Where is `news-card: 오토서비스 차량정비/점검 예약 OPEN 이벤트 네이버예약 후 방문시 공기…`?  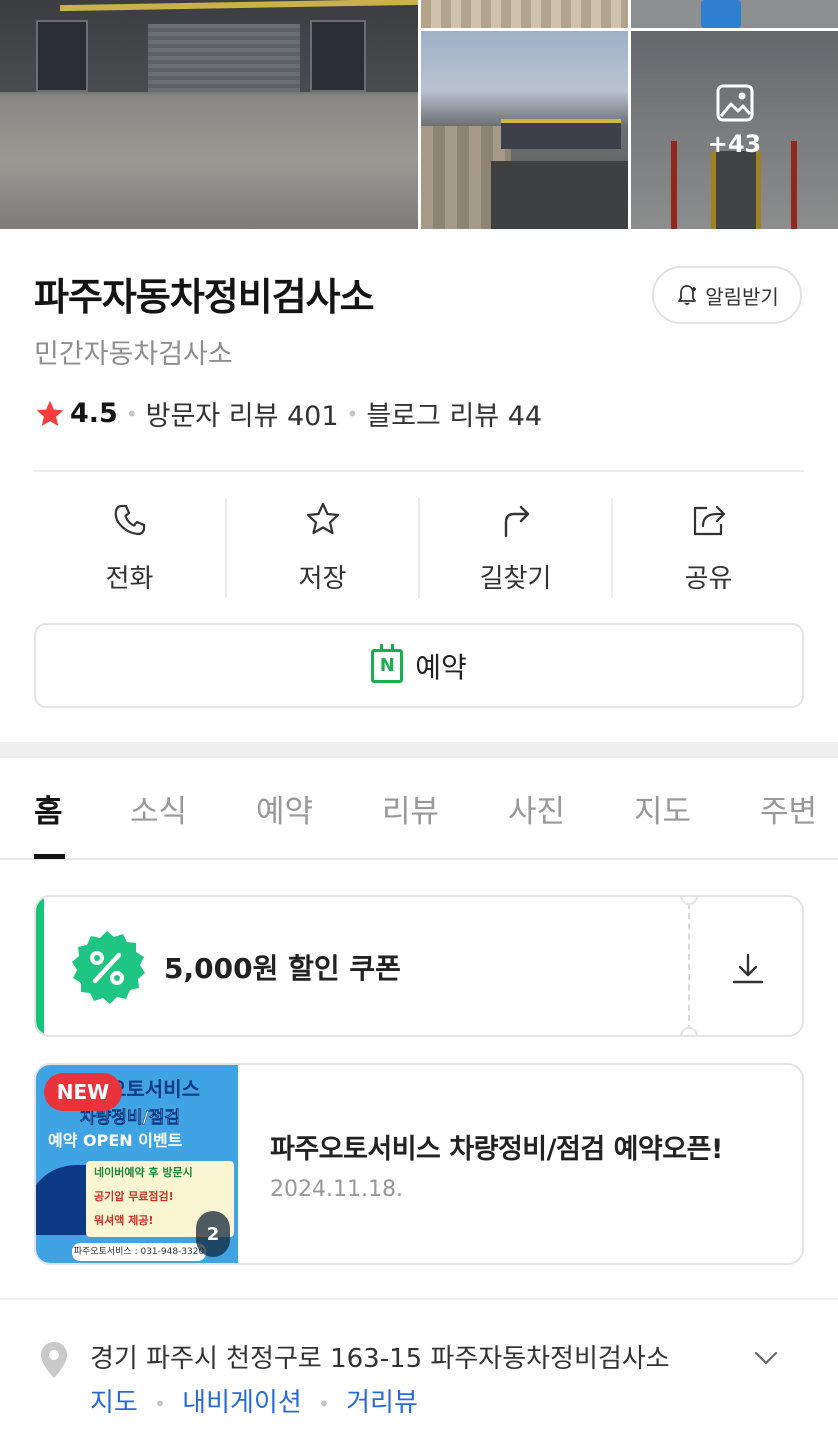
news-card: 오토서비스 차량정비/점검 예약 OPEN 이벤트 네이버예약 후 방문시 공기… is located at coordinates (419, 1164).